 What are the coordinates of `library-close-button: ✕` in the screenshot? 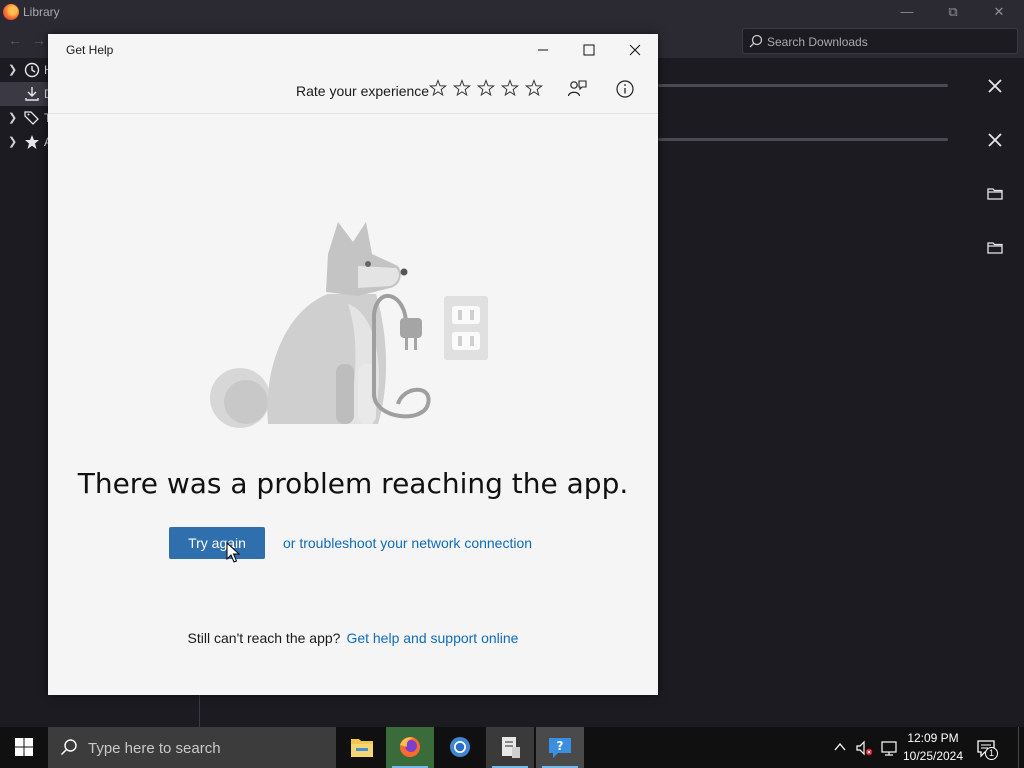 It's located at (999, 12).